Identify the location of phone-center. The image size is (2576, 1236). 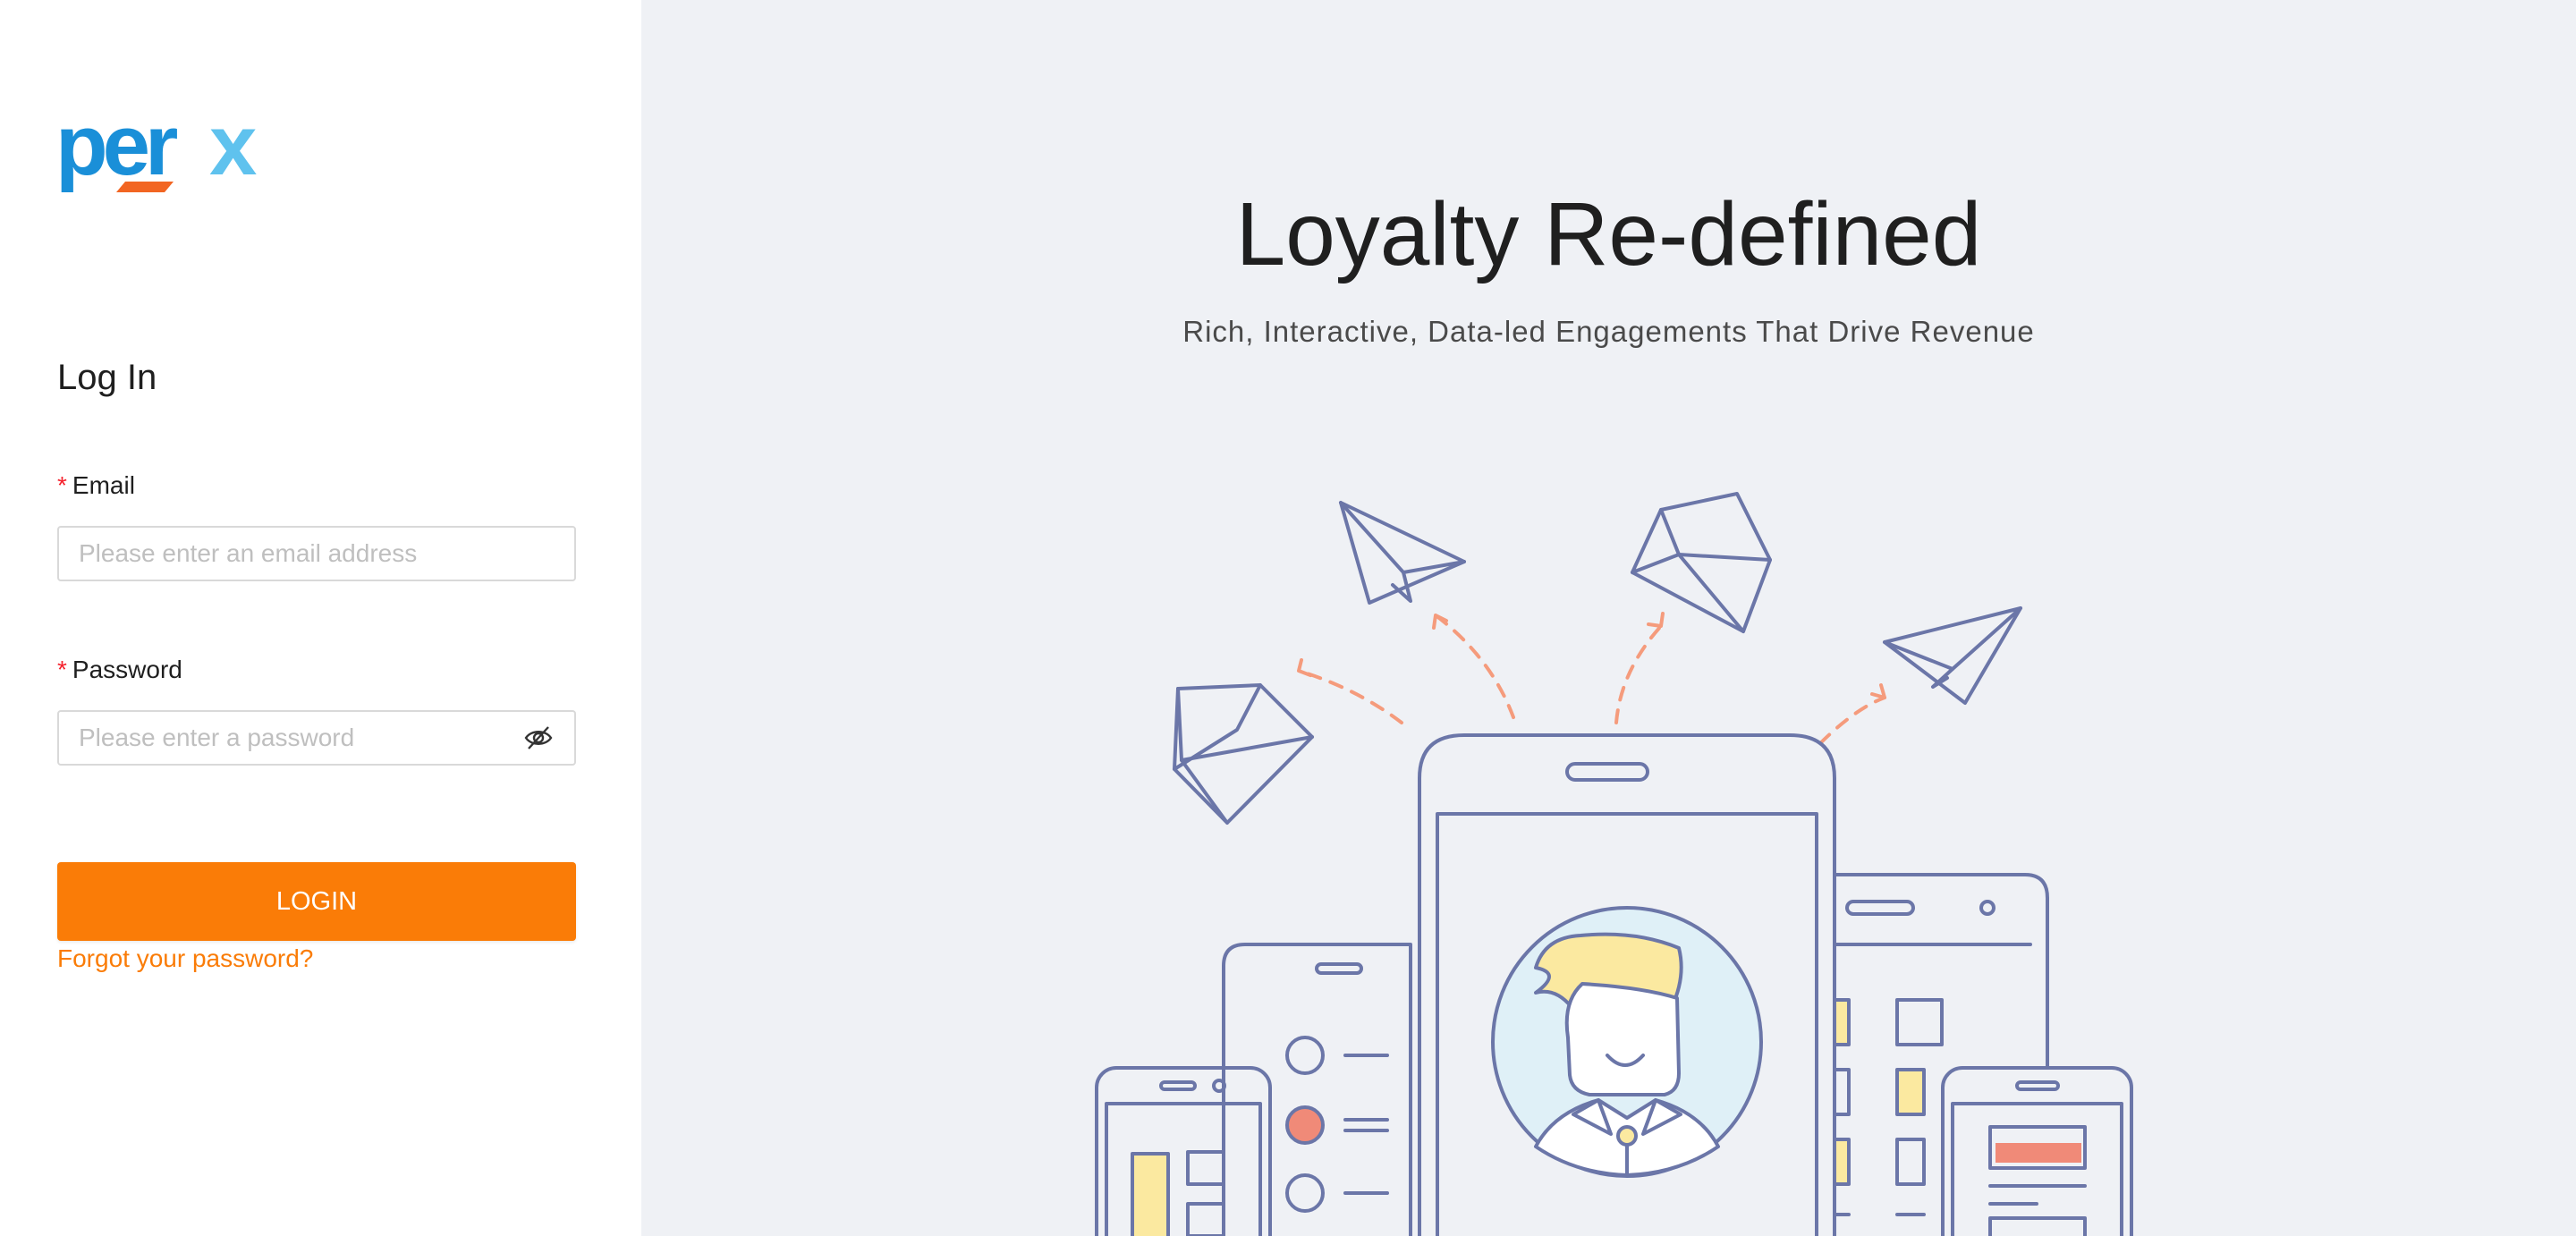
(1627, 985).